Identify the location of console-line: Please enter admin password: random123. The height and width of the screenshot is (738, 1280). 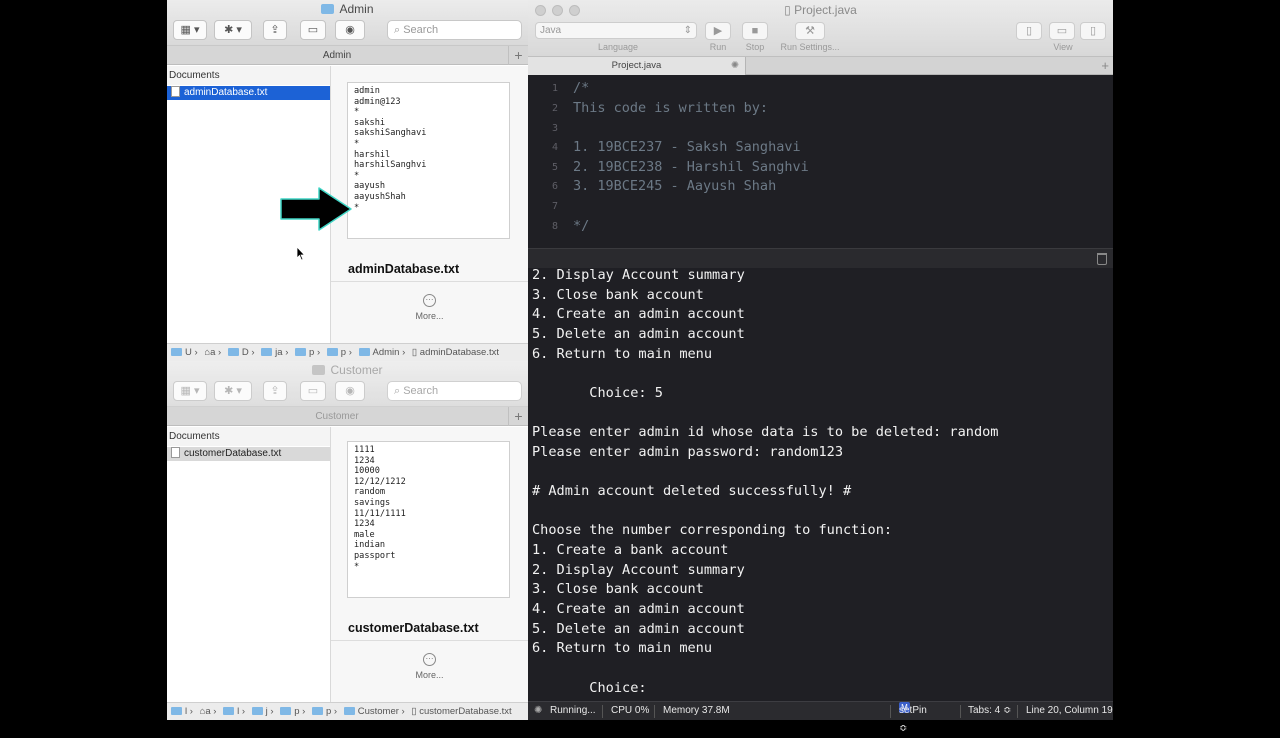
(687, 451).